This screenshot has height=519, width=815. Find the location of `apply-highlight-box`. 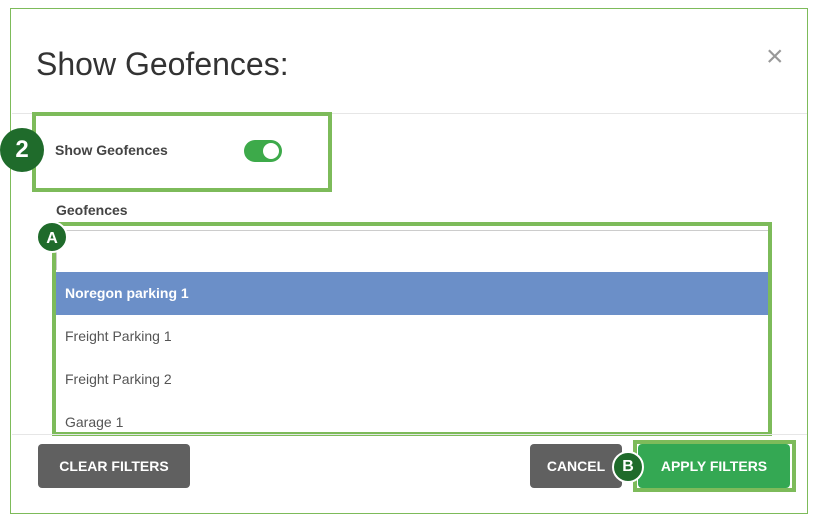

apply-highlight-box is located at coordinates (714, 466).